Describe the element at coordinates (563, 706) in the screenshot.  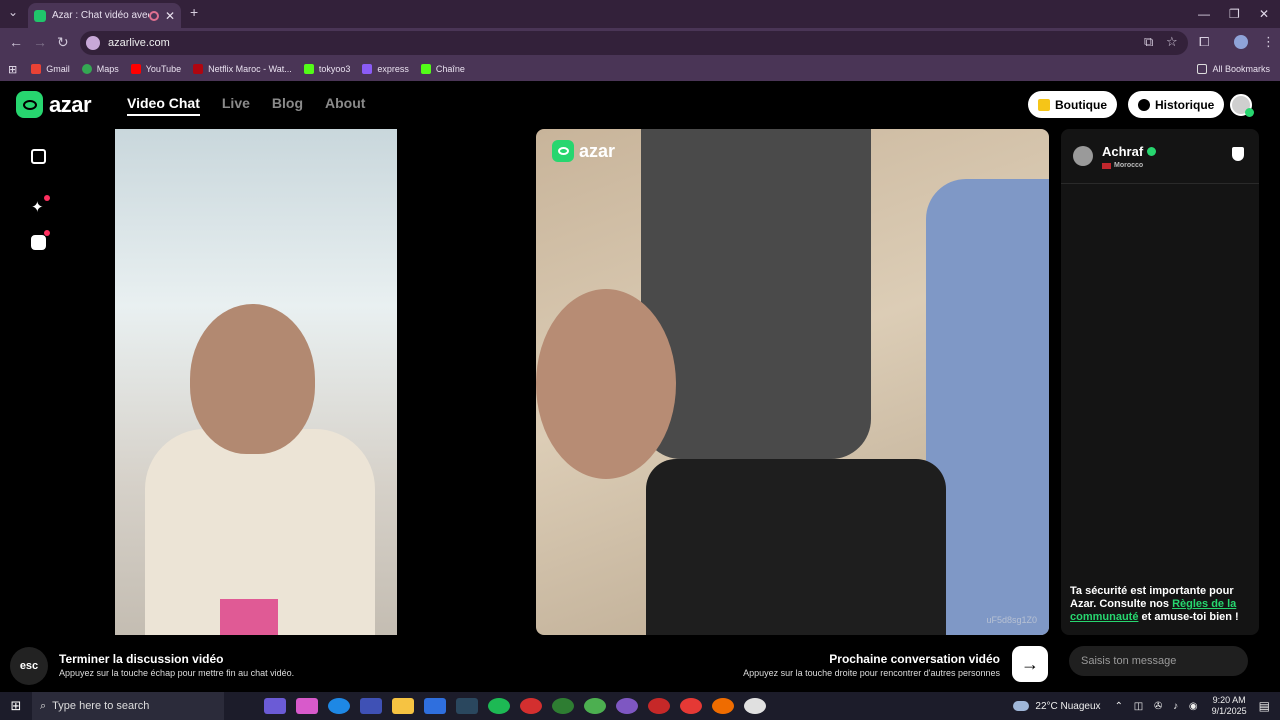
I see `app-green-icon` at that location.